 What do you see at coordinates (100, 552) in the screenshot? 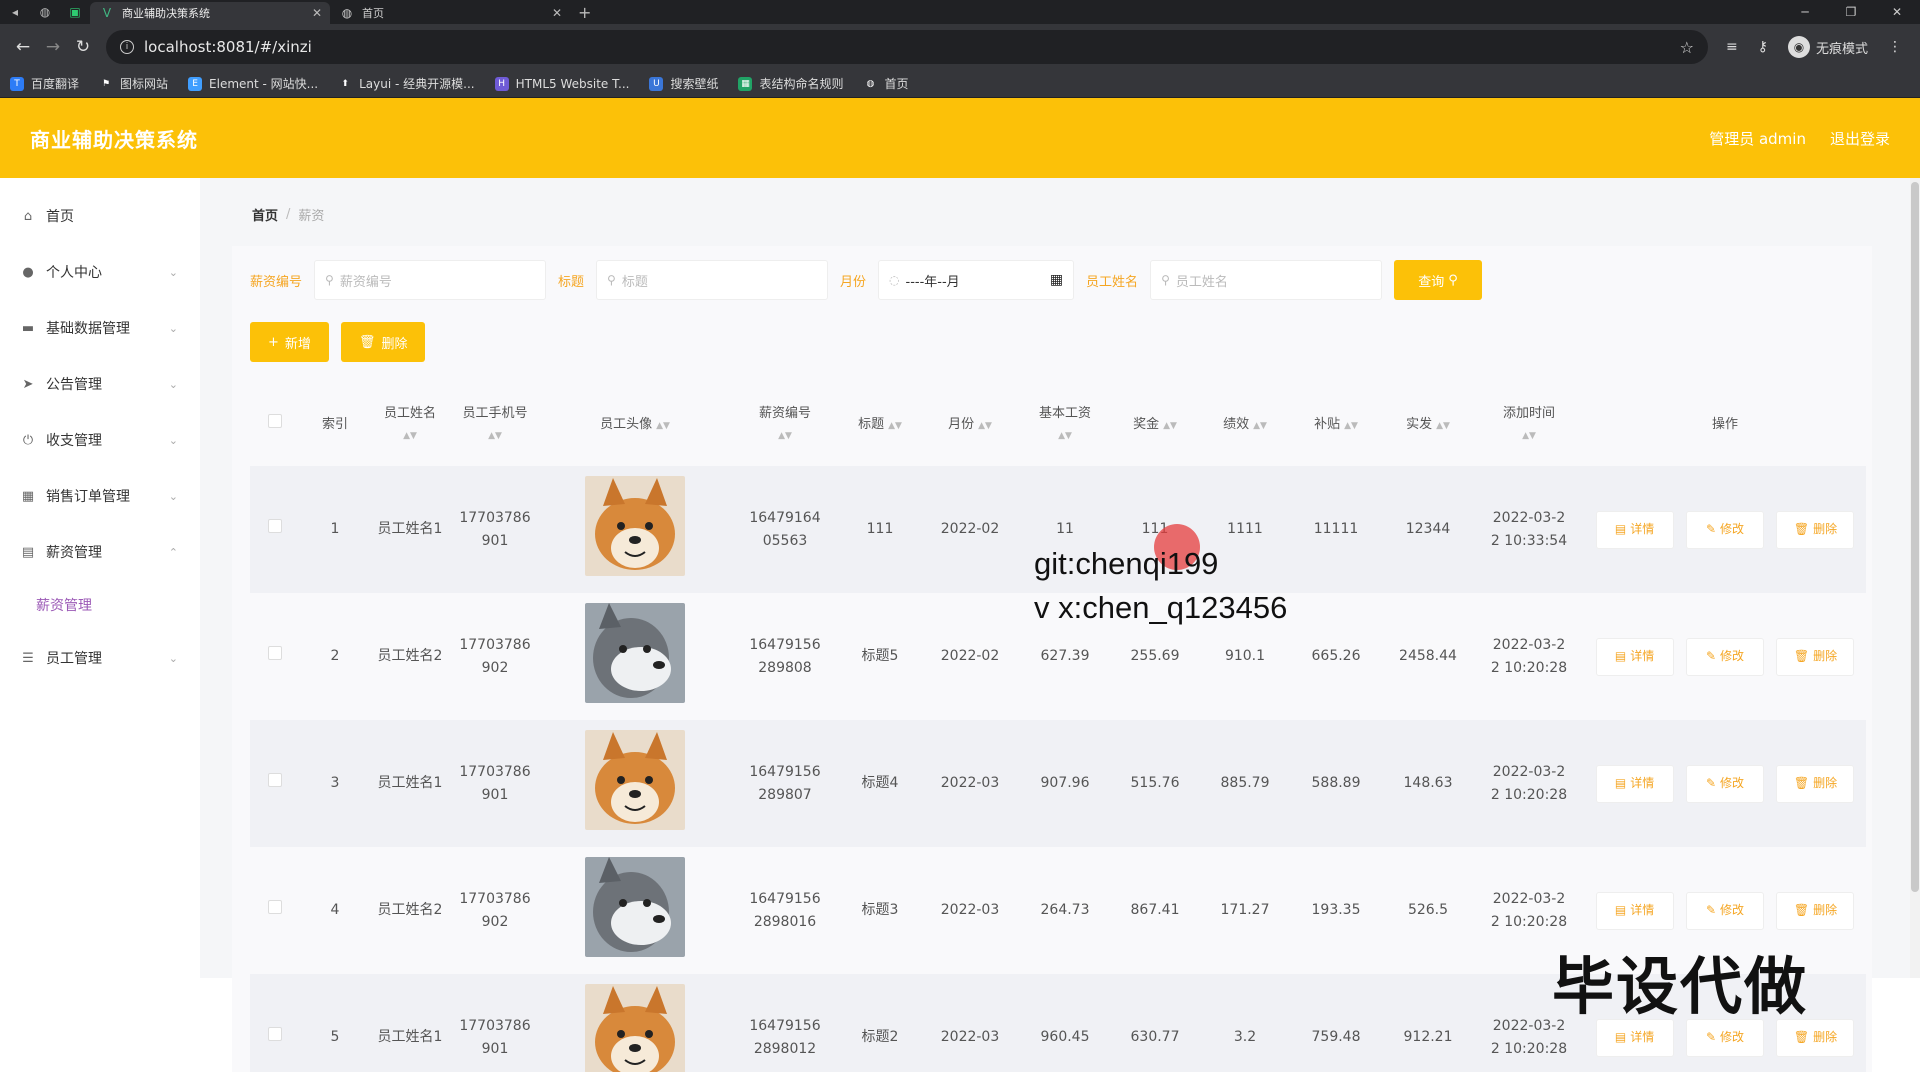
I see `sidebar-item-salary: ▤ 薪资管理 ⌃` at bounding box center [100, 552].